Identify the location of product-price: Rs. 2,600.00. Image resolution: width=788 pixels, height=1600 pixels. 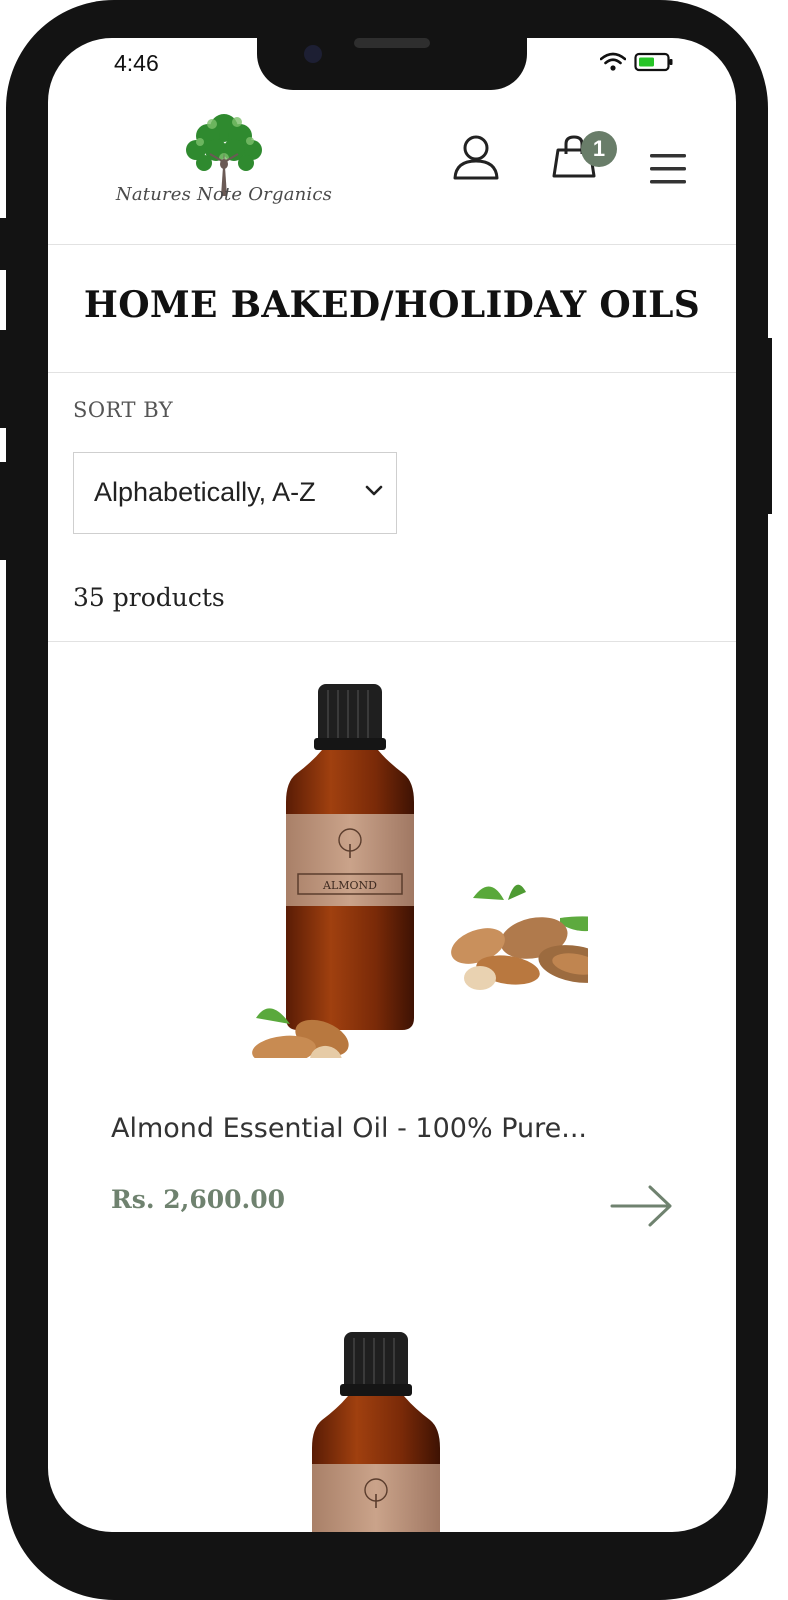
(198, 1199).